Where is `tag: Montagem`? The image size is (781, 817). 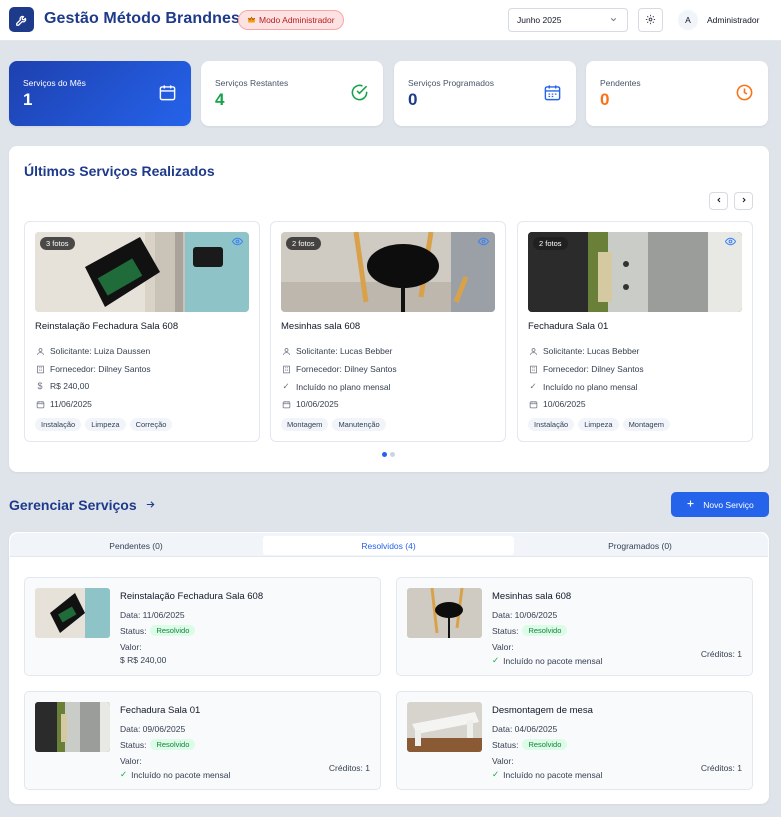
tag: Montagem is located at coordinates (305, 424).